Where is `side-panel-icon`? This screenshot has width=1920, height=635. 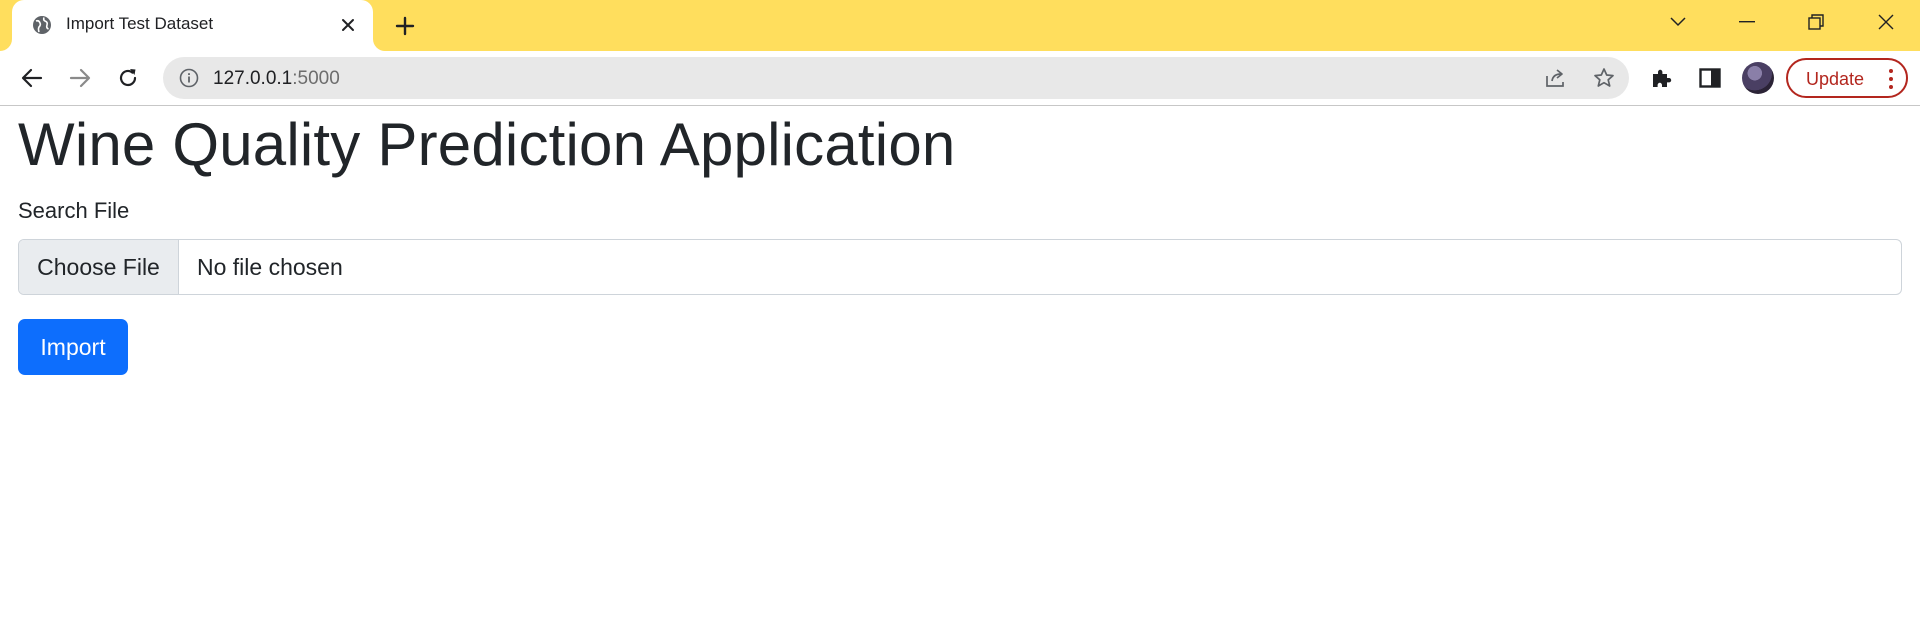
side-panel-icon is located at coordinates (1710, 78).